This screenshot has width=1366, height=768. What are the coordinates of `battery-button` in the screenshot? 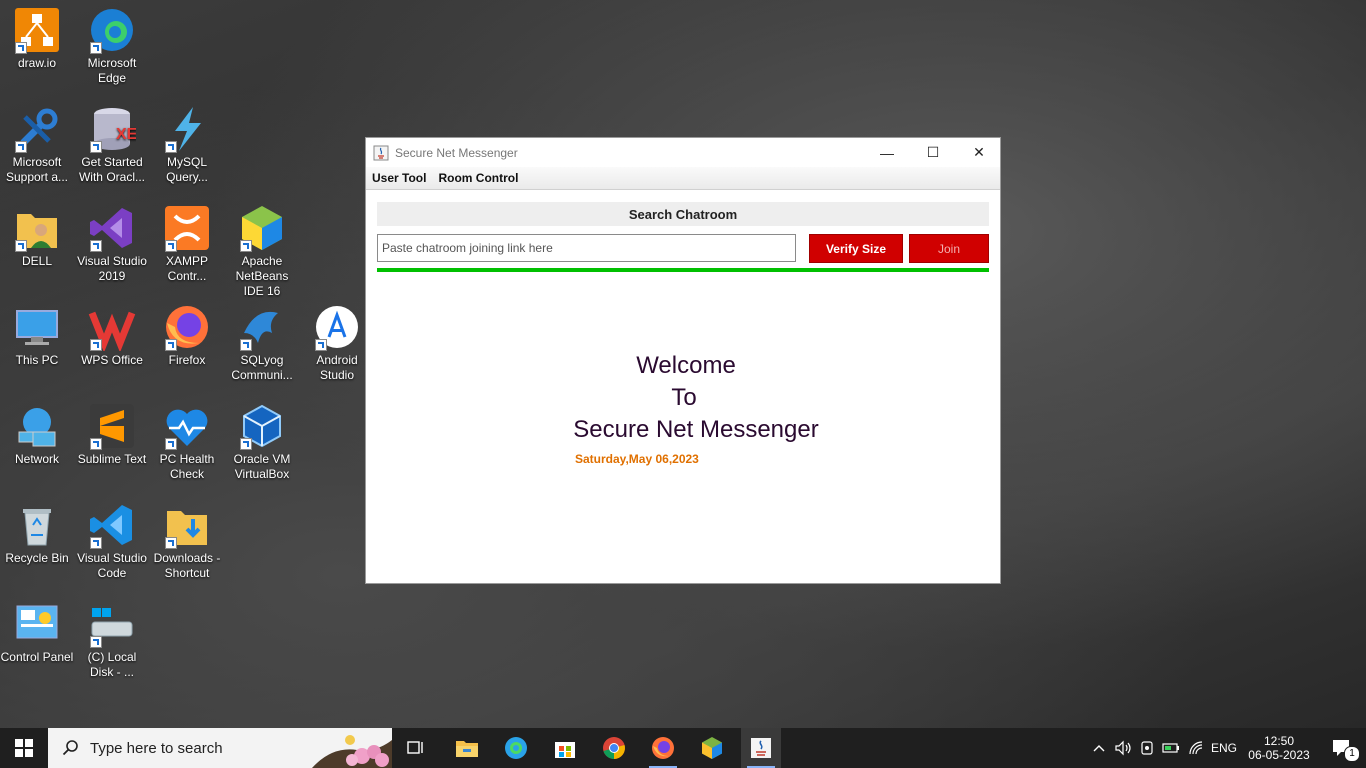 It's located at (1171, 748).